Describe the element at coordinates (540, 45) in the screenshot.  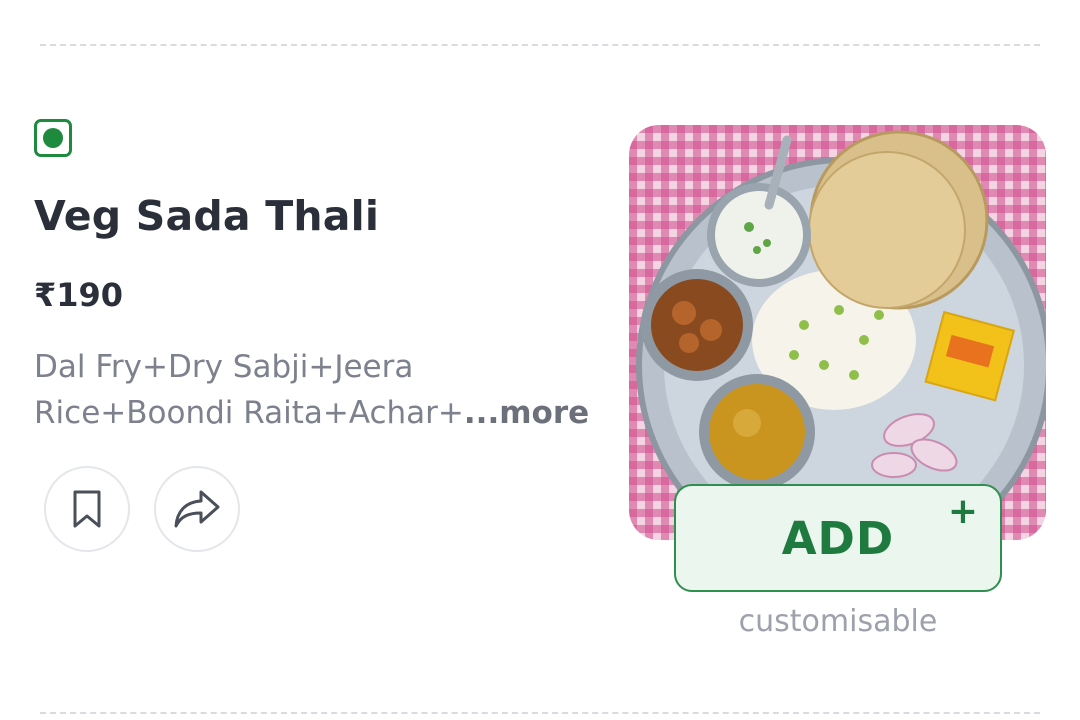
I see `top-divider` at that location.